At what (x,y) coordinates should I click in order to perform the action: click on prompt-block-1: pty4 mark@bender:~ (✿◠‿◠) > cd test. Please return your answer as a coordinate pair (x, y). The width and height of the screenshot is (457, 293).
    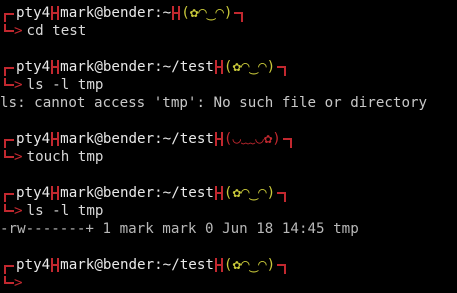
    Looking at the image, I should click on (228, 22).